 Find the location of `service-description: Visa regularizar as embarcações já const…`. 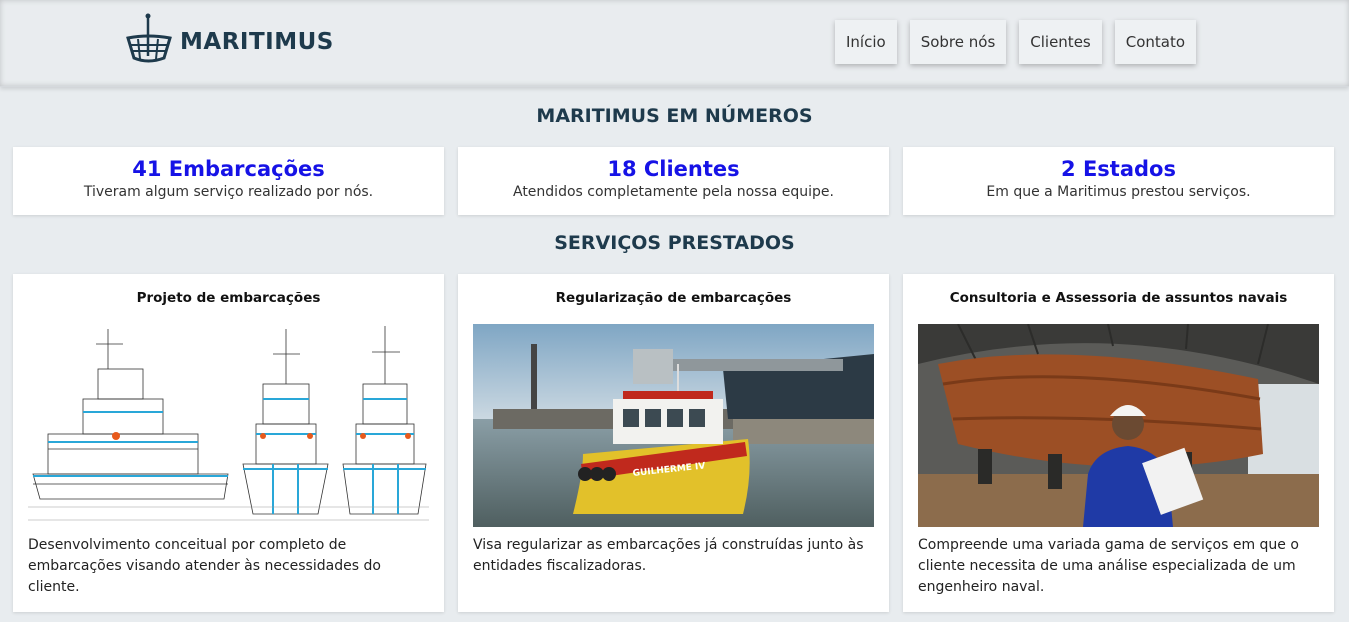

service-description: Visa regularizar as embarcações já const… is located at coordinates (668, 555).